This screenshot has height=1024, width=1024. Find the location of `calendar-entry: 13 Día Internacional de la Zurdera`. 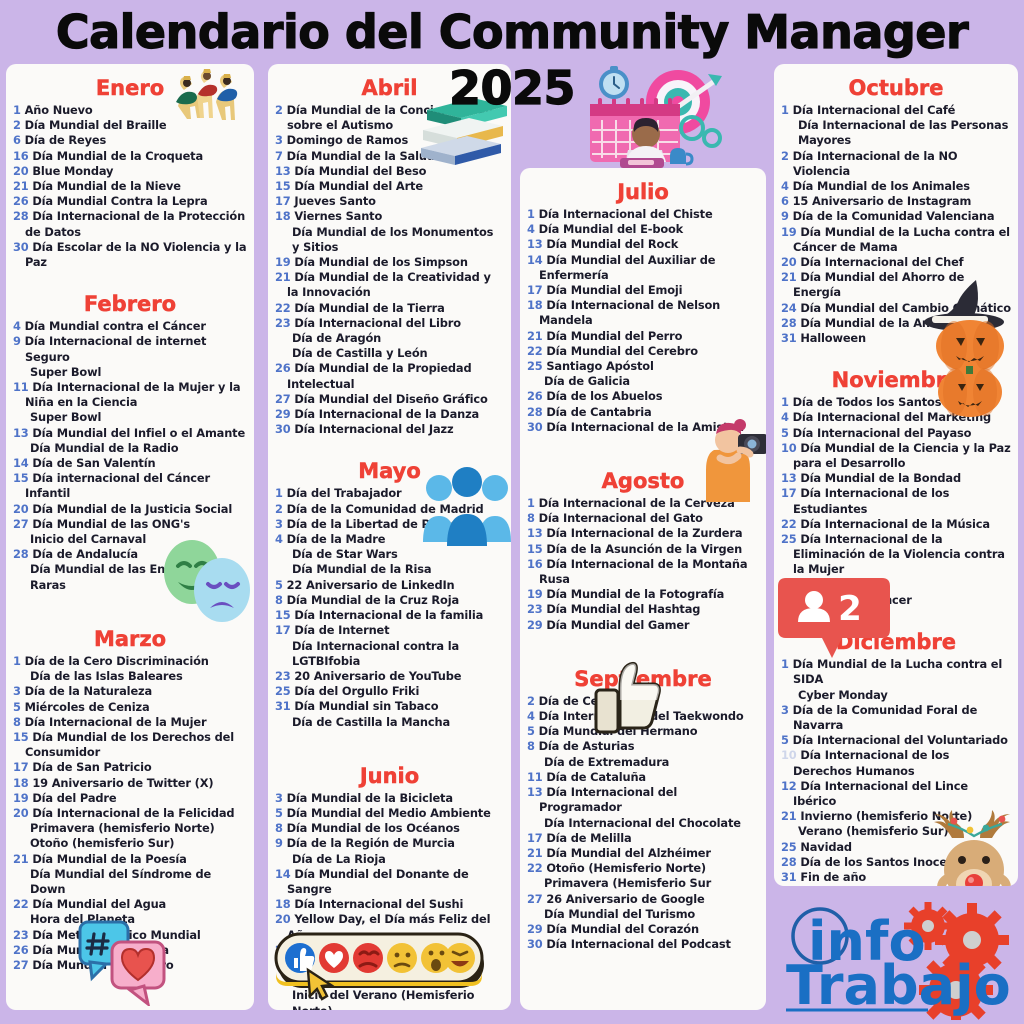

calendar-entry: 13 Día Internacional de la Zurdera is located at coordinates (643, 533).